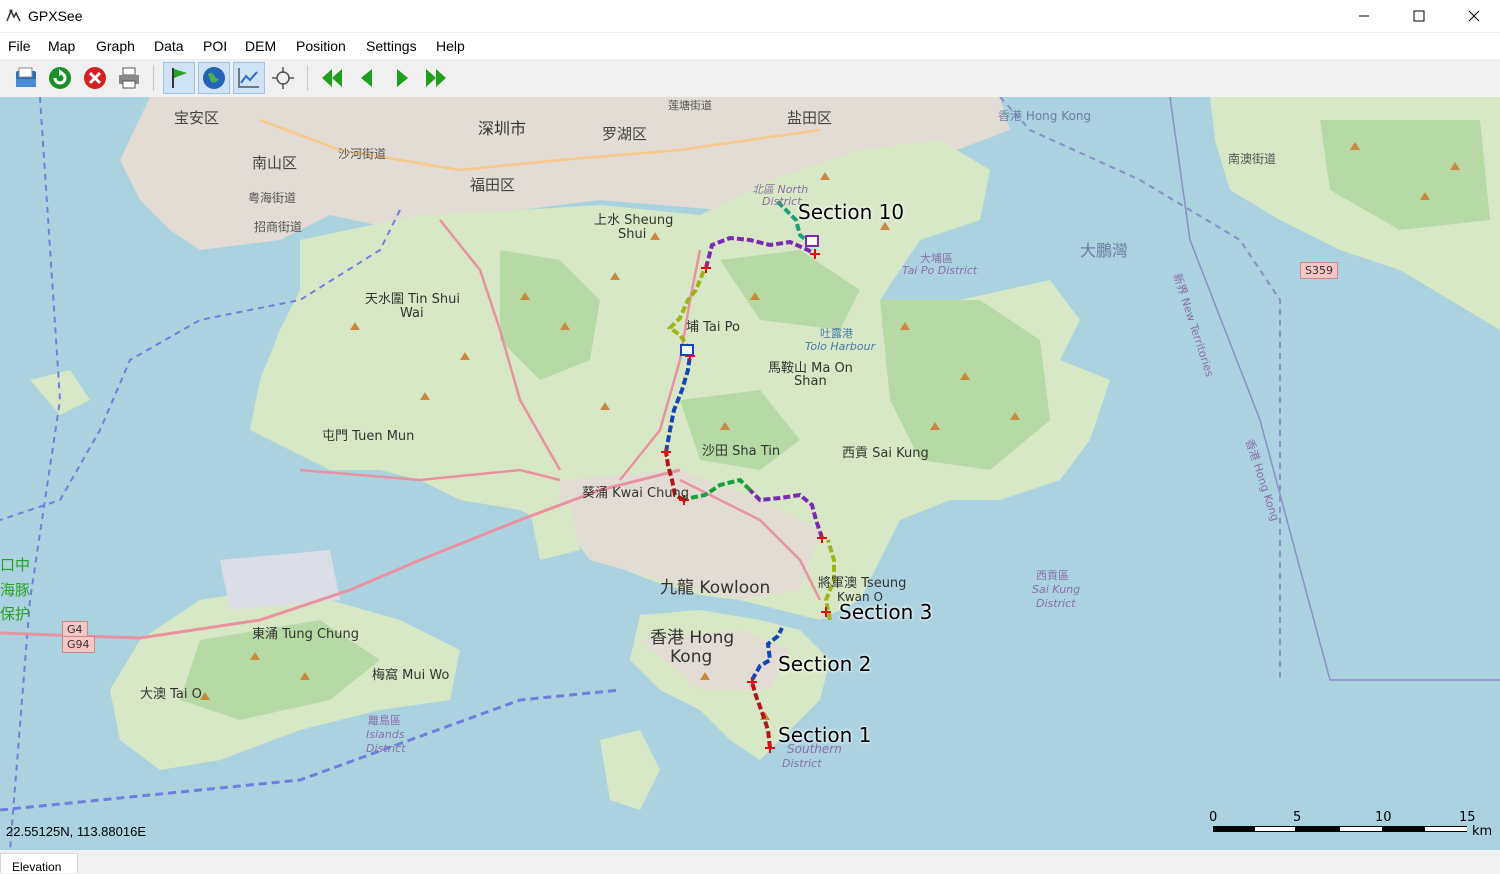 The height and width of the screenshot is (874, 1500). What do you see at coordinates (272, 198) in the screenshot?
I see `label-yuehai: 粤海街道` at bounding box center [272, 198].